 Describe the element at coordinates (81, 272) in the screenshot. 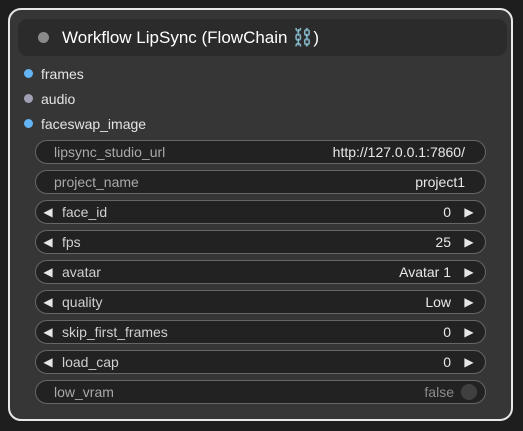

I see `widget-label: avatar` at that location.